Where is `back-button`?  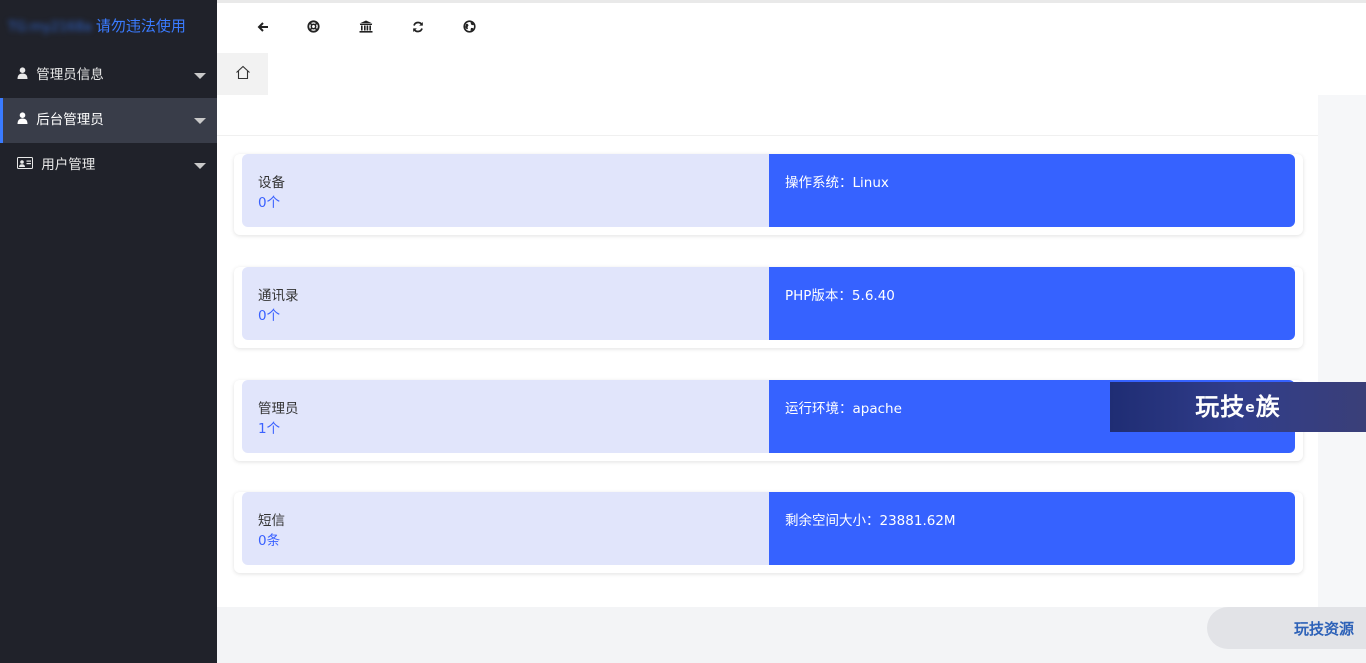
back-button is located at coordinates (263, 28).